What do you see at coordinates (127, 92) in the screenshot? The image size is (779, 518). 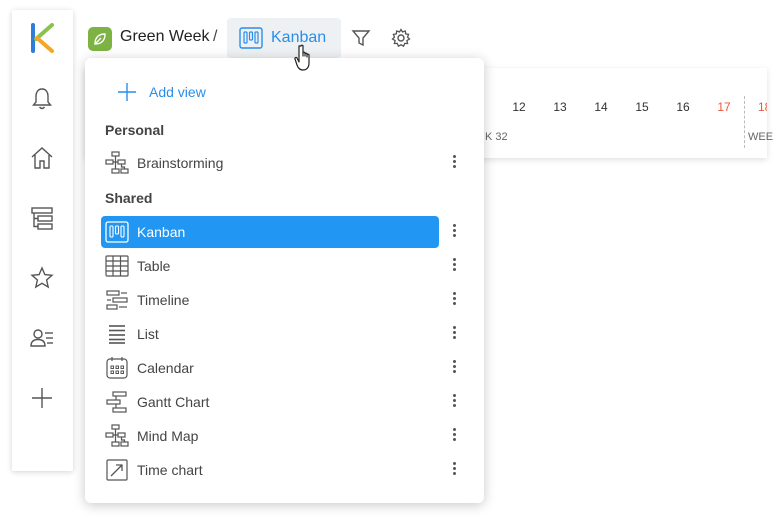 I see `plus-icon` at bounding box center [127, 92].